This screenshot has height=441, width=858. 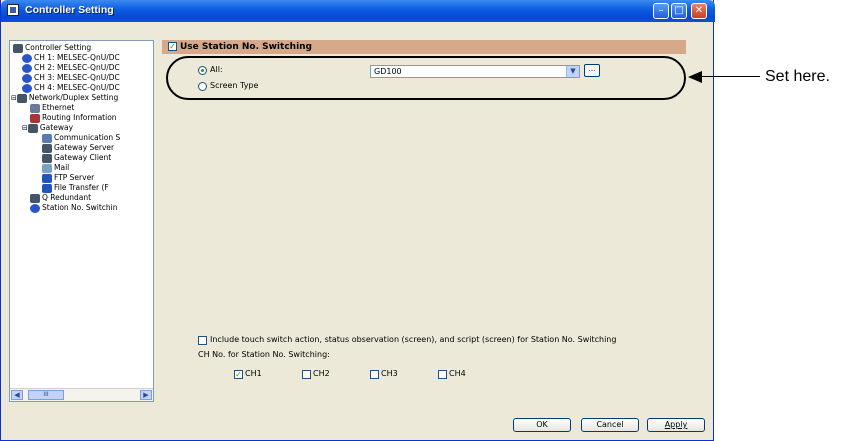 What do you see at coordinates (695, 77) in the screenshot?
I see `arrow-head` at bounding box center [695, 77].